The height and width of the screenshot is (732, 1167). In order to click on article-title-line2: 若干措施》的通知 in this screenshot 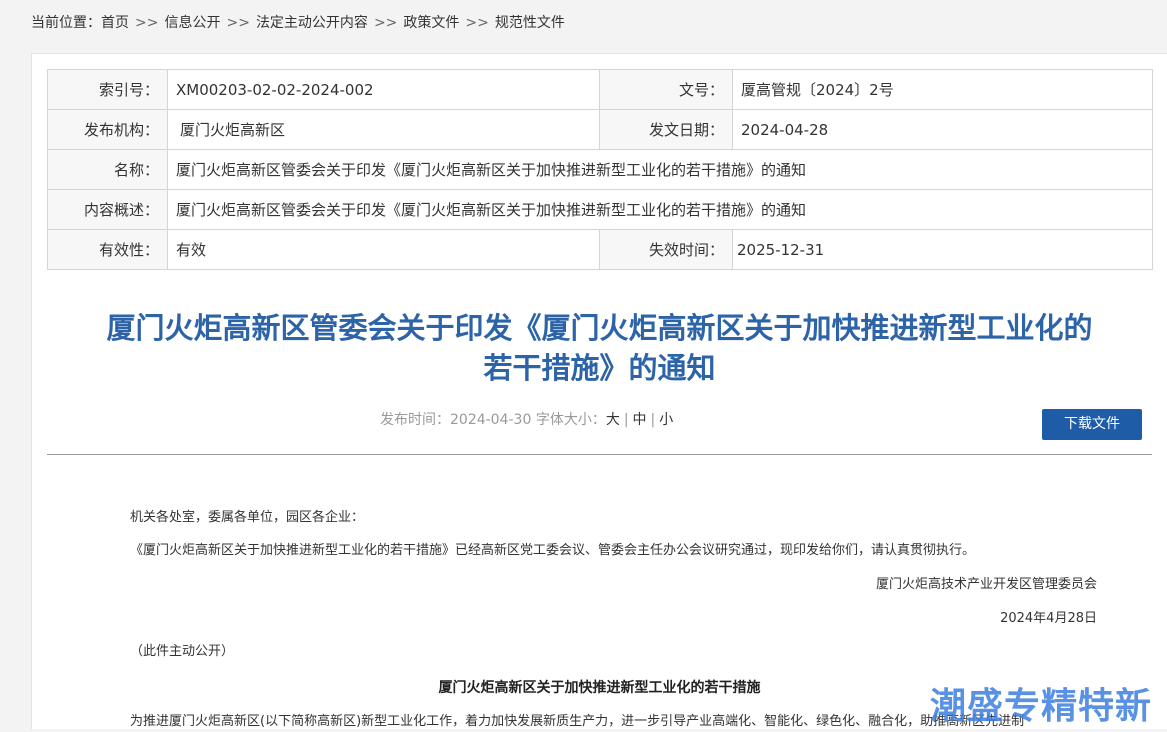, I will do `click(599, 368)`.